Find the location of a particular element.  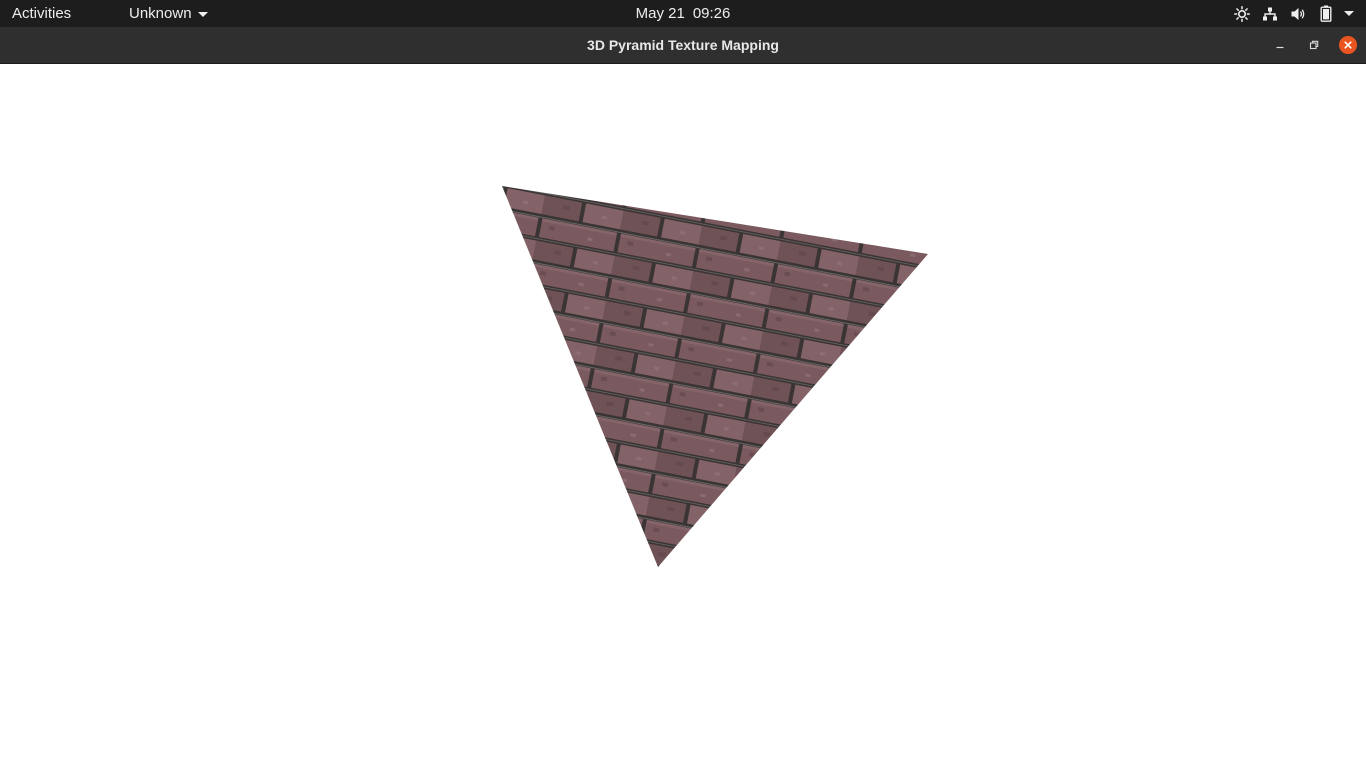

app-menu-button: Unknown is located at coordinates (168, 13).